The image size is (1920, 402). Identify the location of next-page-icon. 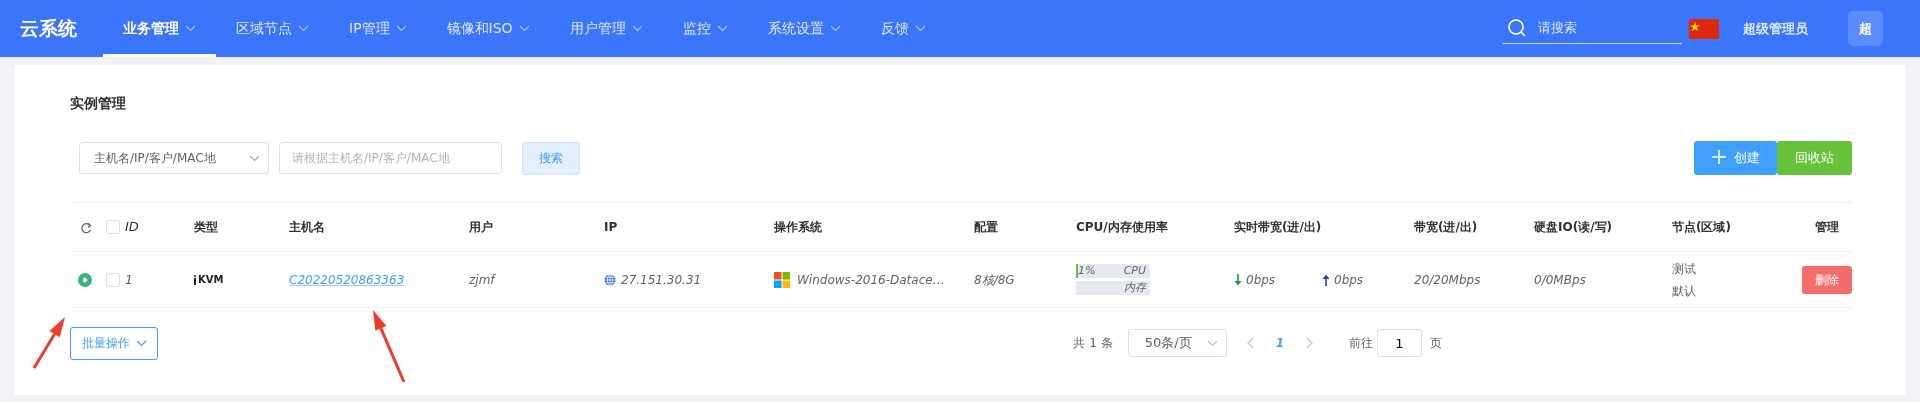
(1309, 343).